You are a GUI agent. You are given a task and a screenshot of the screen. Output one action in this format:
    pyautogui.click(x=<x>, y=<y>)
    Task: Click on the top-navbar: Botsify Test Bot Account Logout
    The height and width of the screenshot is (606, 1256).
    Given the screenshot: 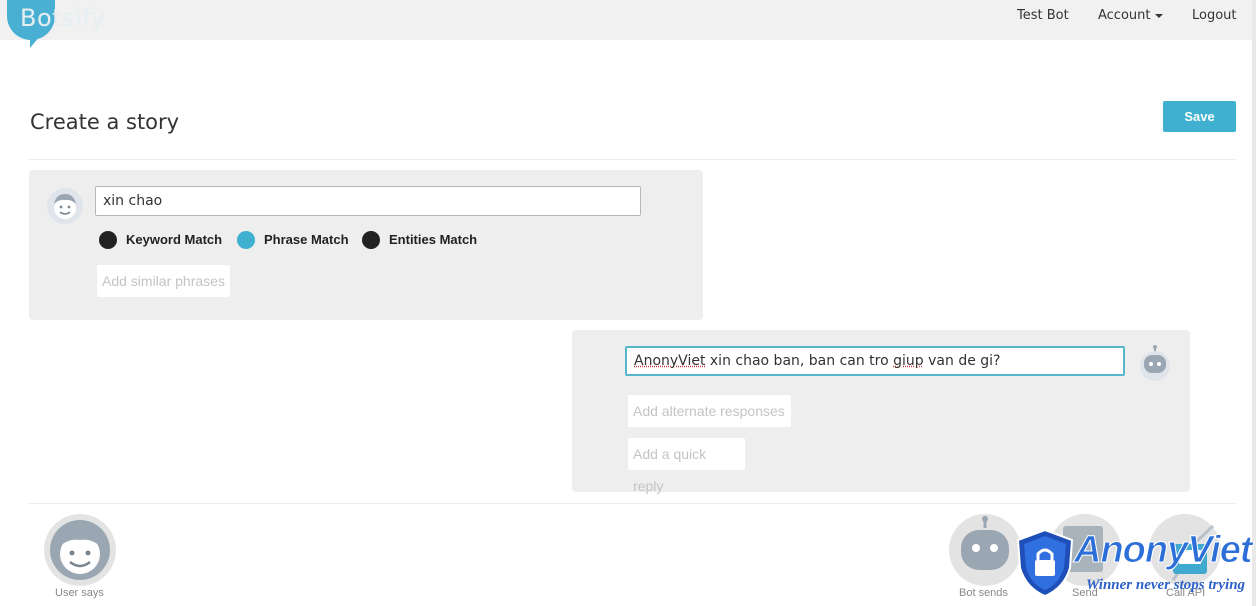 What is the action you would take?
    pyautogui.click(x=628, y=24)
    